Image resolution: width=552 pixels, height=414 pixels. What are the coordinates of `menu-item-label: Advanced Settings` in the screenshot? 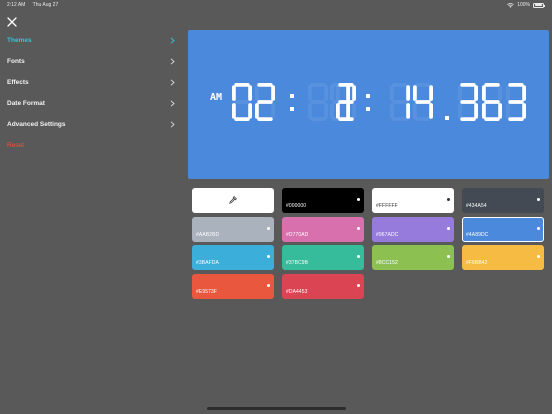 It's located at (36, 124).